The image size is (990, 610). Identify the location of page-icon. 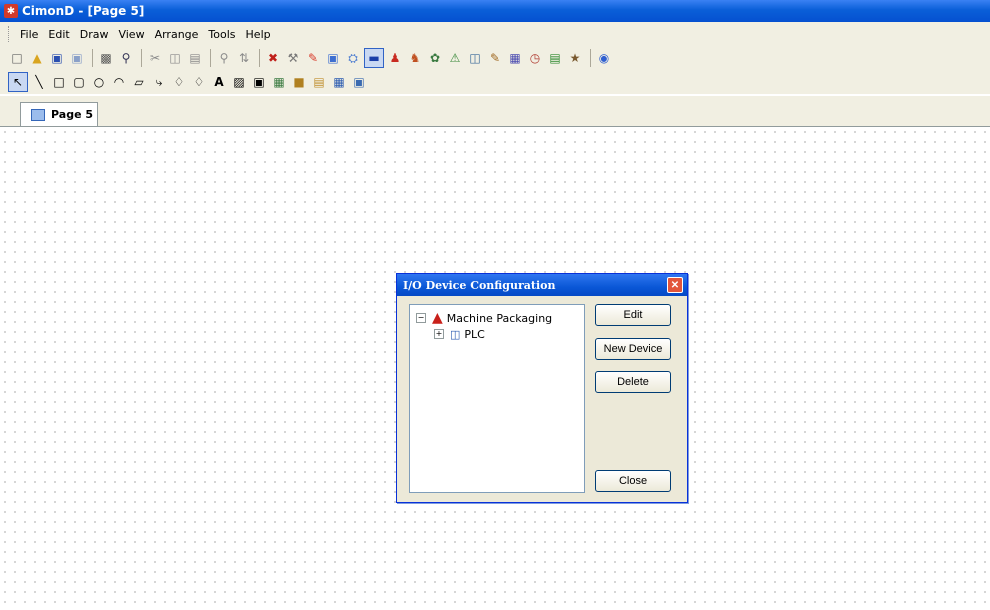
(38, 114).